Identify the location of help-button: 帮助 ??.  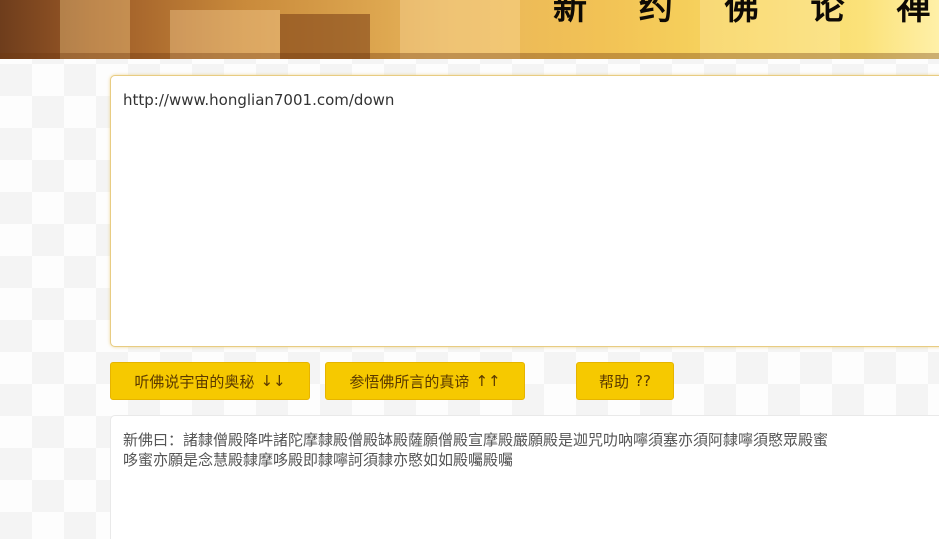
(625, 381).